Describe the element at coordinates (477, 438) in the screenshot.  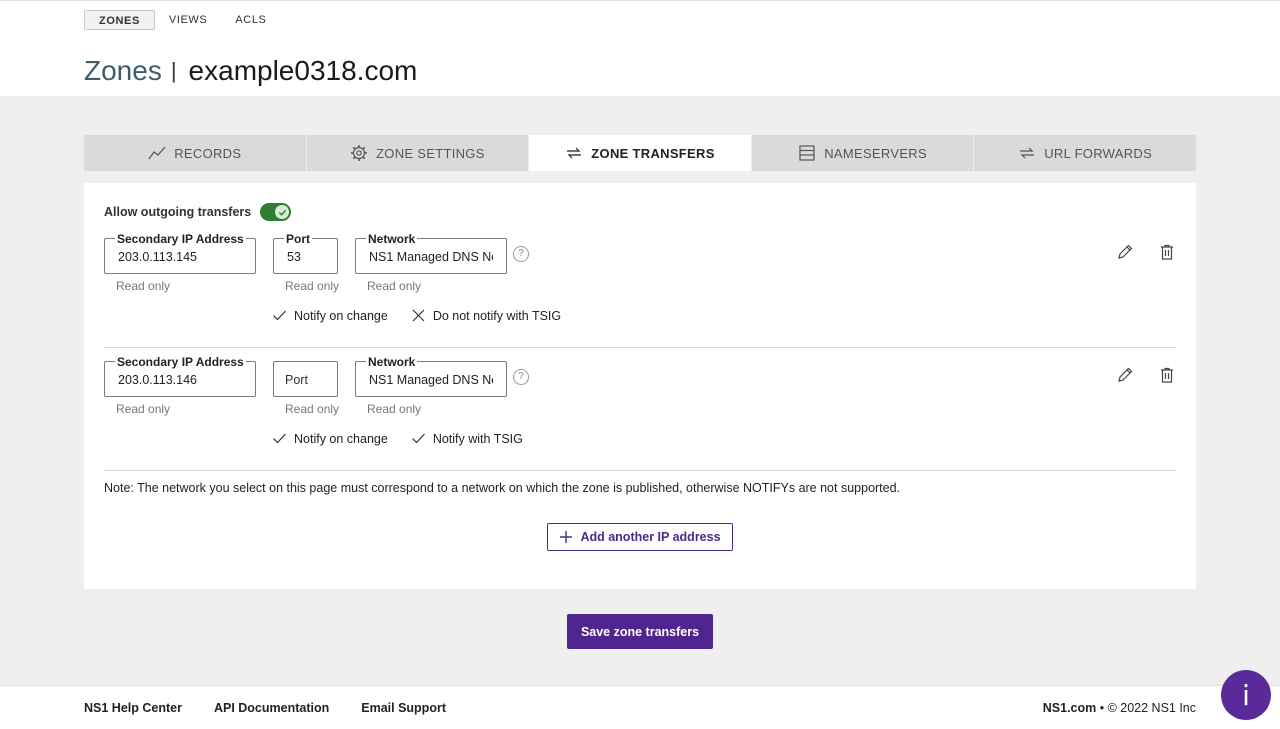
I see `tsig-label: Notify with TSIG` at that location.